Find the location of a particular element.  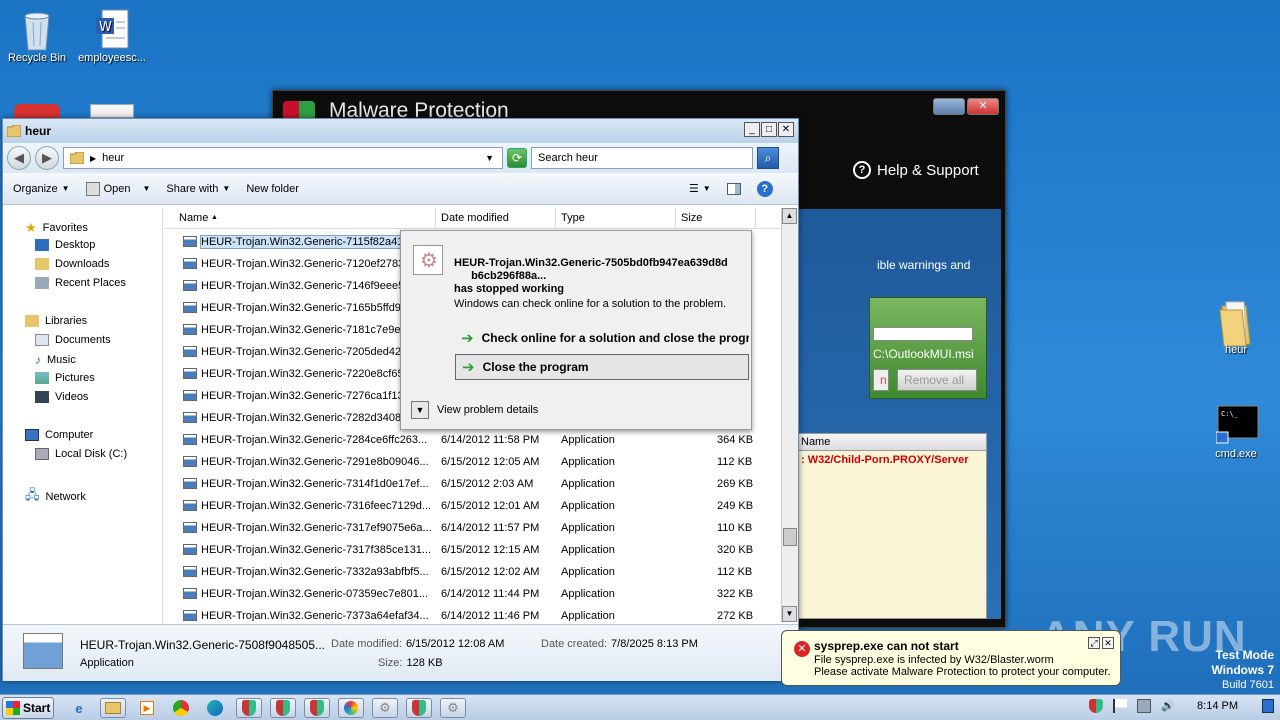

breadcrumb: heur is located at coordinates (113, 158).